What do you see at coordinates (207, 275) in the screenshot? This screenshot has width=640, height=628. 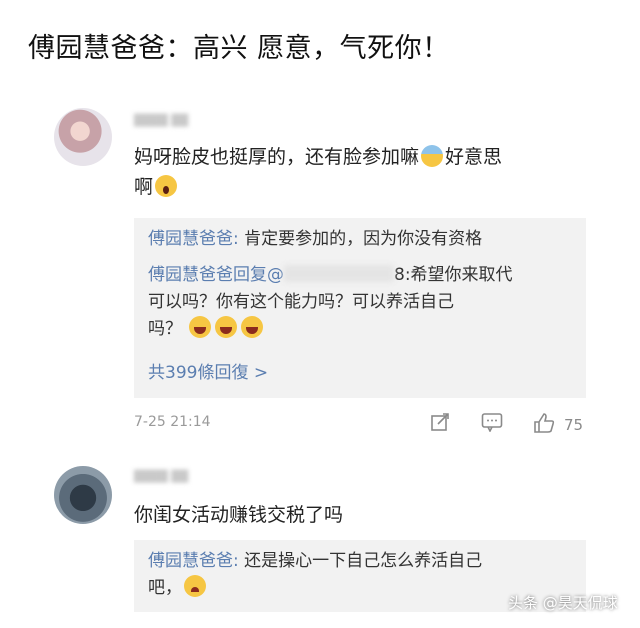 I see `reply-user-link: 傅园慧爸爸回复` at bounding box center [207, 275].